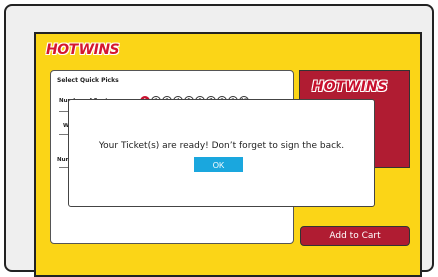 The image size is (438, 277). I want to click on ok-button: OK, so click(218, 164).